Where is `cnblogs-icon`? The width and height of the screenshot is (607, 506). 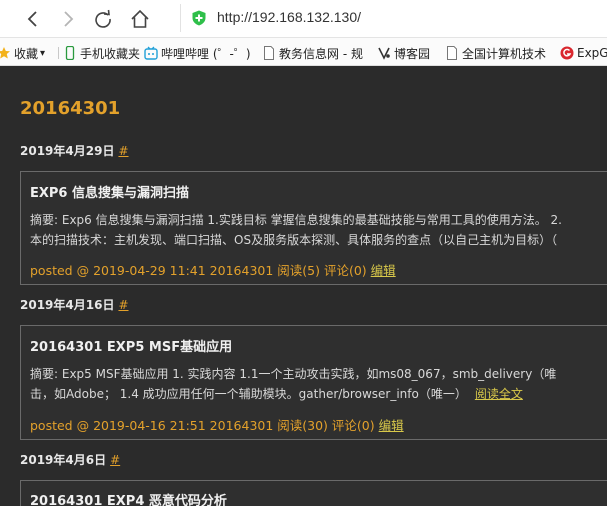
cnblogs-icon is located at coordinates (384, 53).